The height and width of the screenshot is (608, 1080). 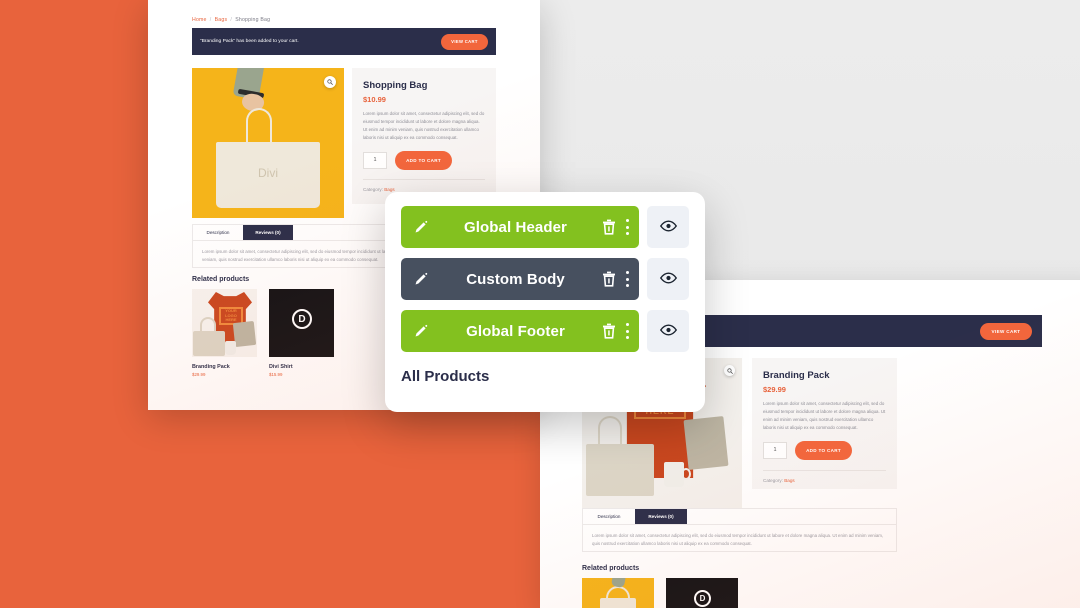 I want to click on visibility-toggle-custom-body, so click(x=668, y=279).